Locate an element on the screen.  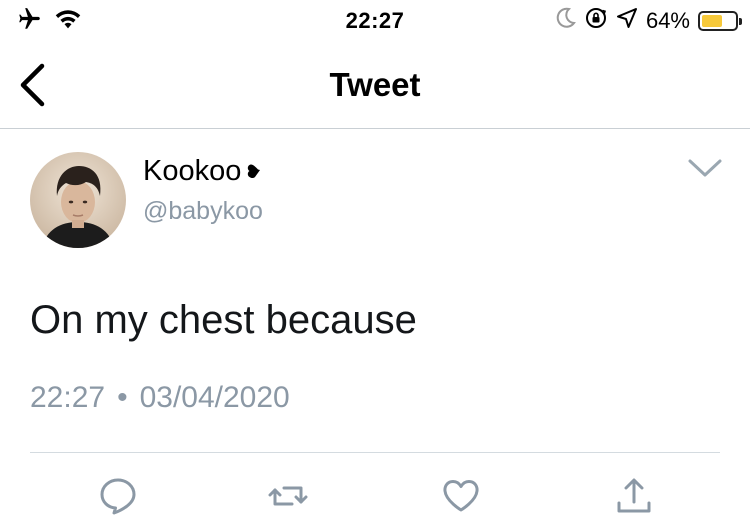
status-bar: 22:27 64% is located at coordinates (375, 21).